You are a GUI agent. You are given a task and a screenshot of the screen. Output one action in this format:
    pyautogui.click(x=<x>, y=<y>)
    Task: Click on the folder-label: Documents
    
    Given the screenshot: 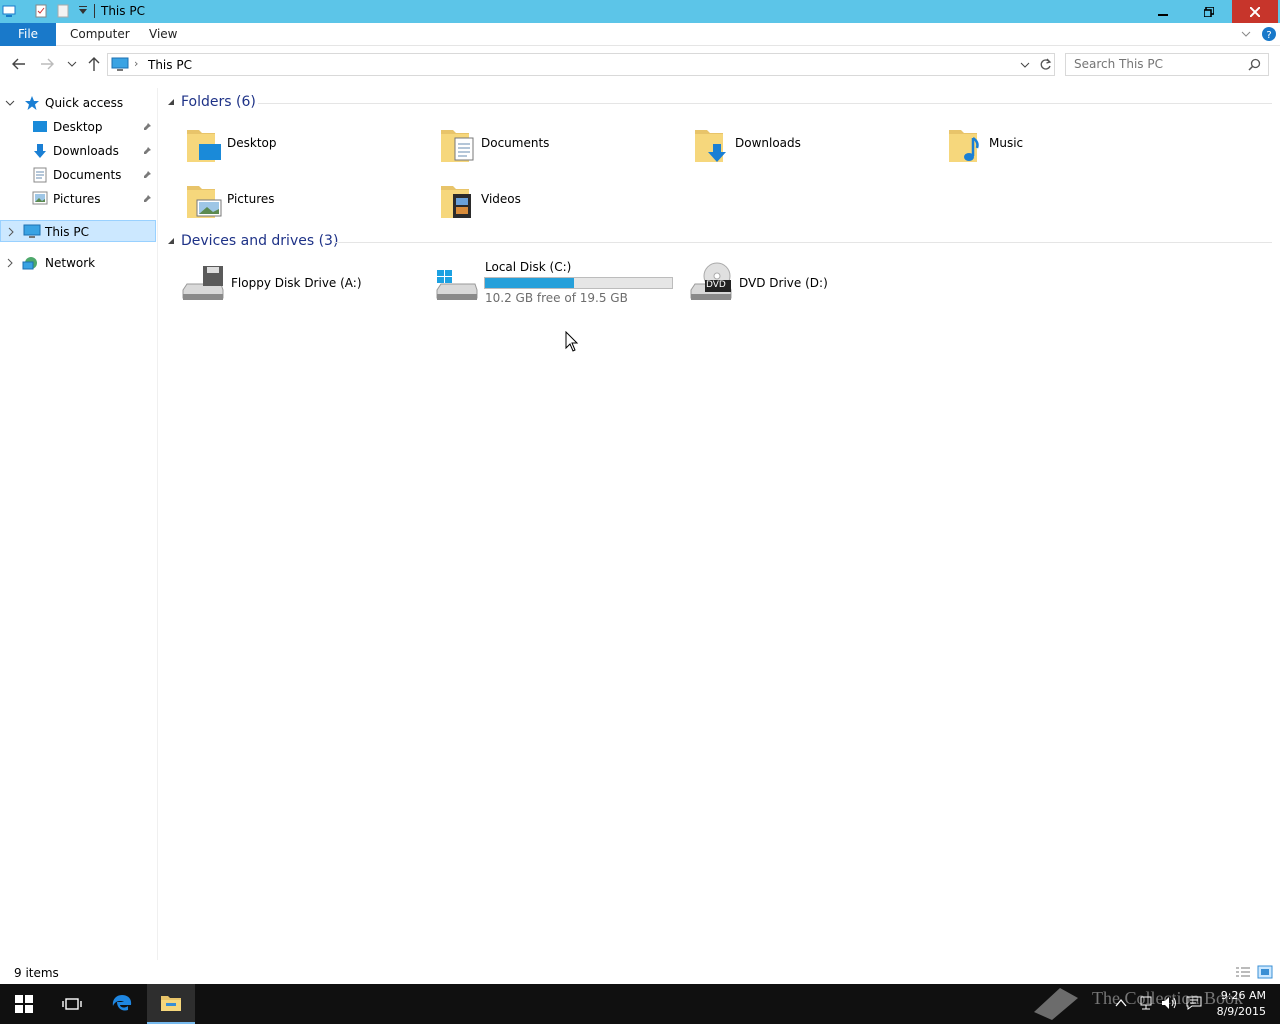 What is the action you would take?
    pyautogui.click(x=515, y=143)
    